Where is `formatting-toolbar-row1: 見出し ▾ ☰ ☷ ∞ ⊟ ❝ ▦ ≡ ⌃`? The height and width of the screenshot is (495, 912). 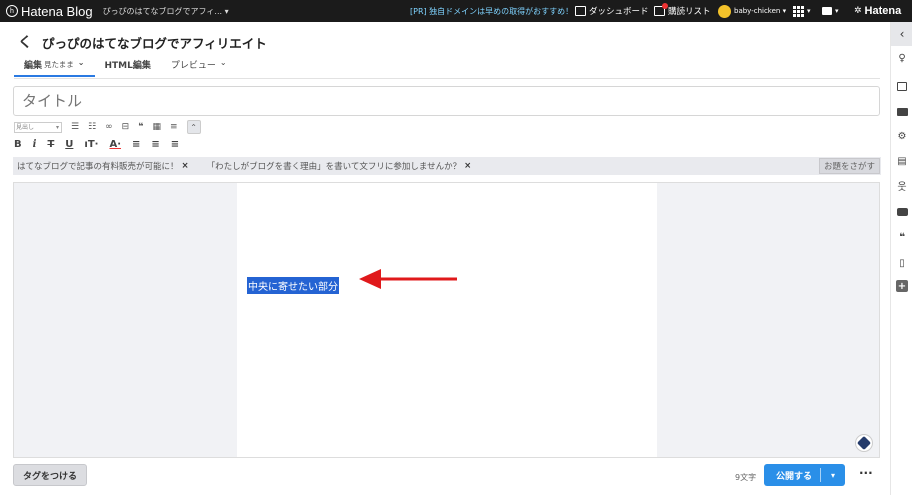 formatting-toolbar-row1: 見出し ▾ ☰ ☷ ∞ ⊟ ❝ ▦ ≡ ⌃ is located at coordinates (107, 127).